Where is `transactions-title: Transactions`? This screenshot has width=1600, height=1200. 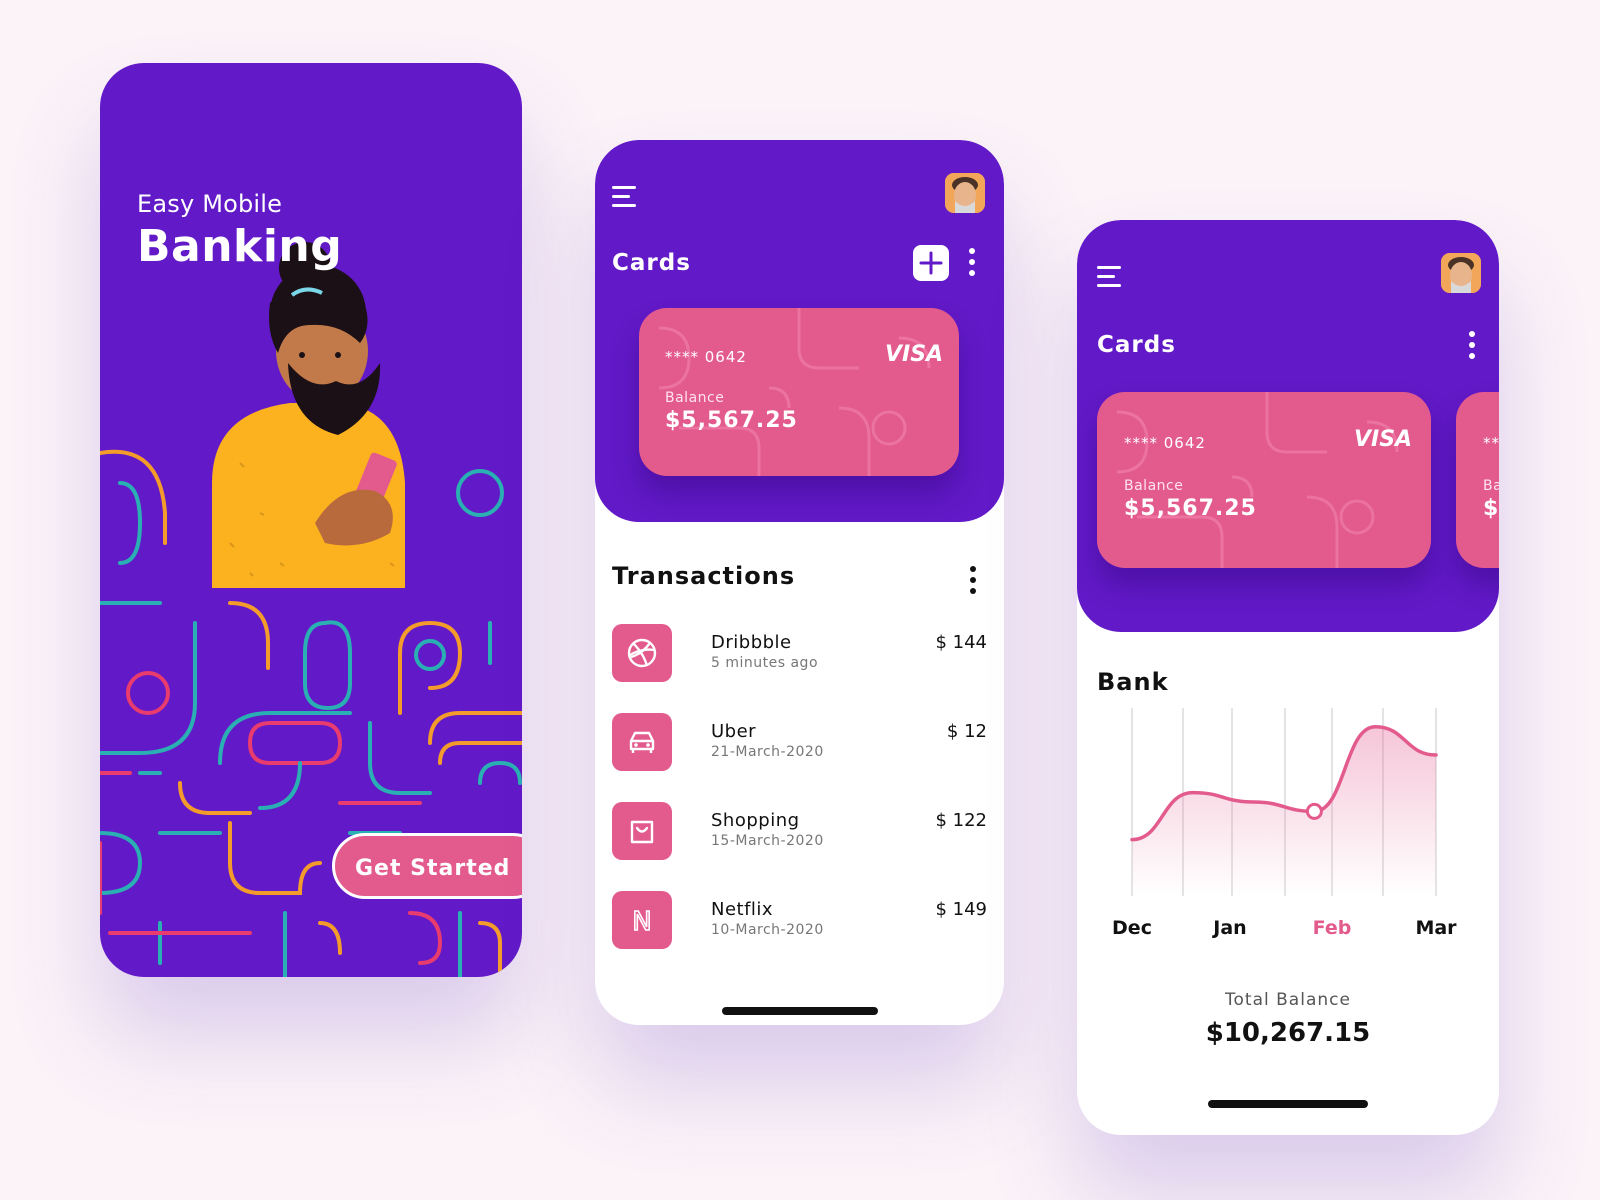 transactions-title: Transactions is located at coordinates (704, 576).